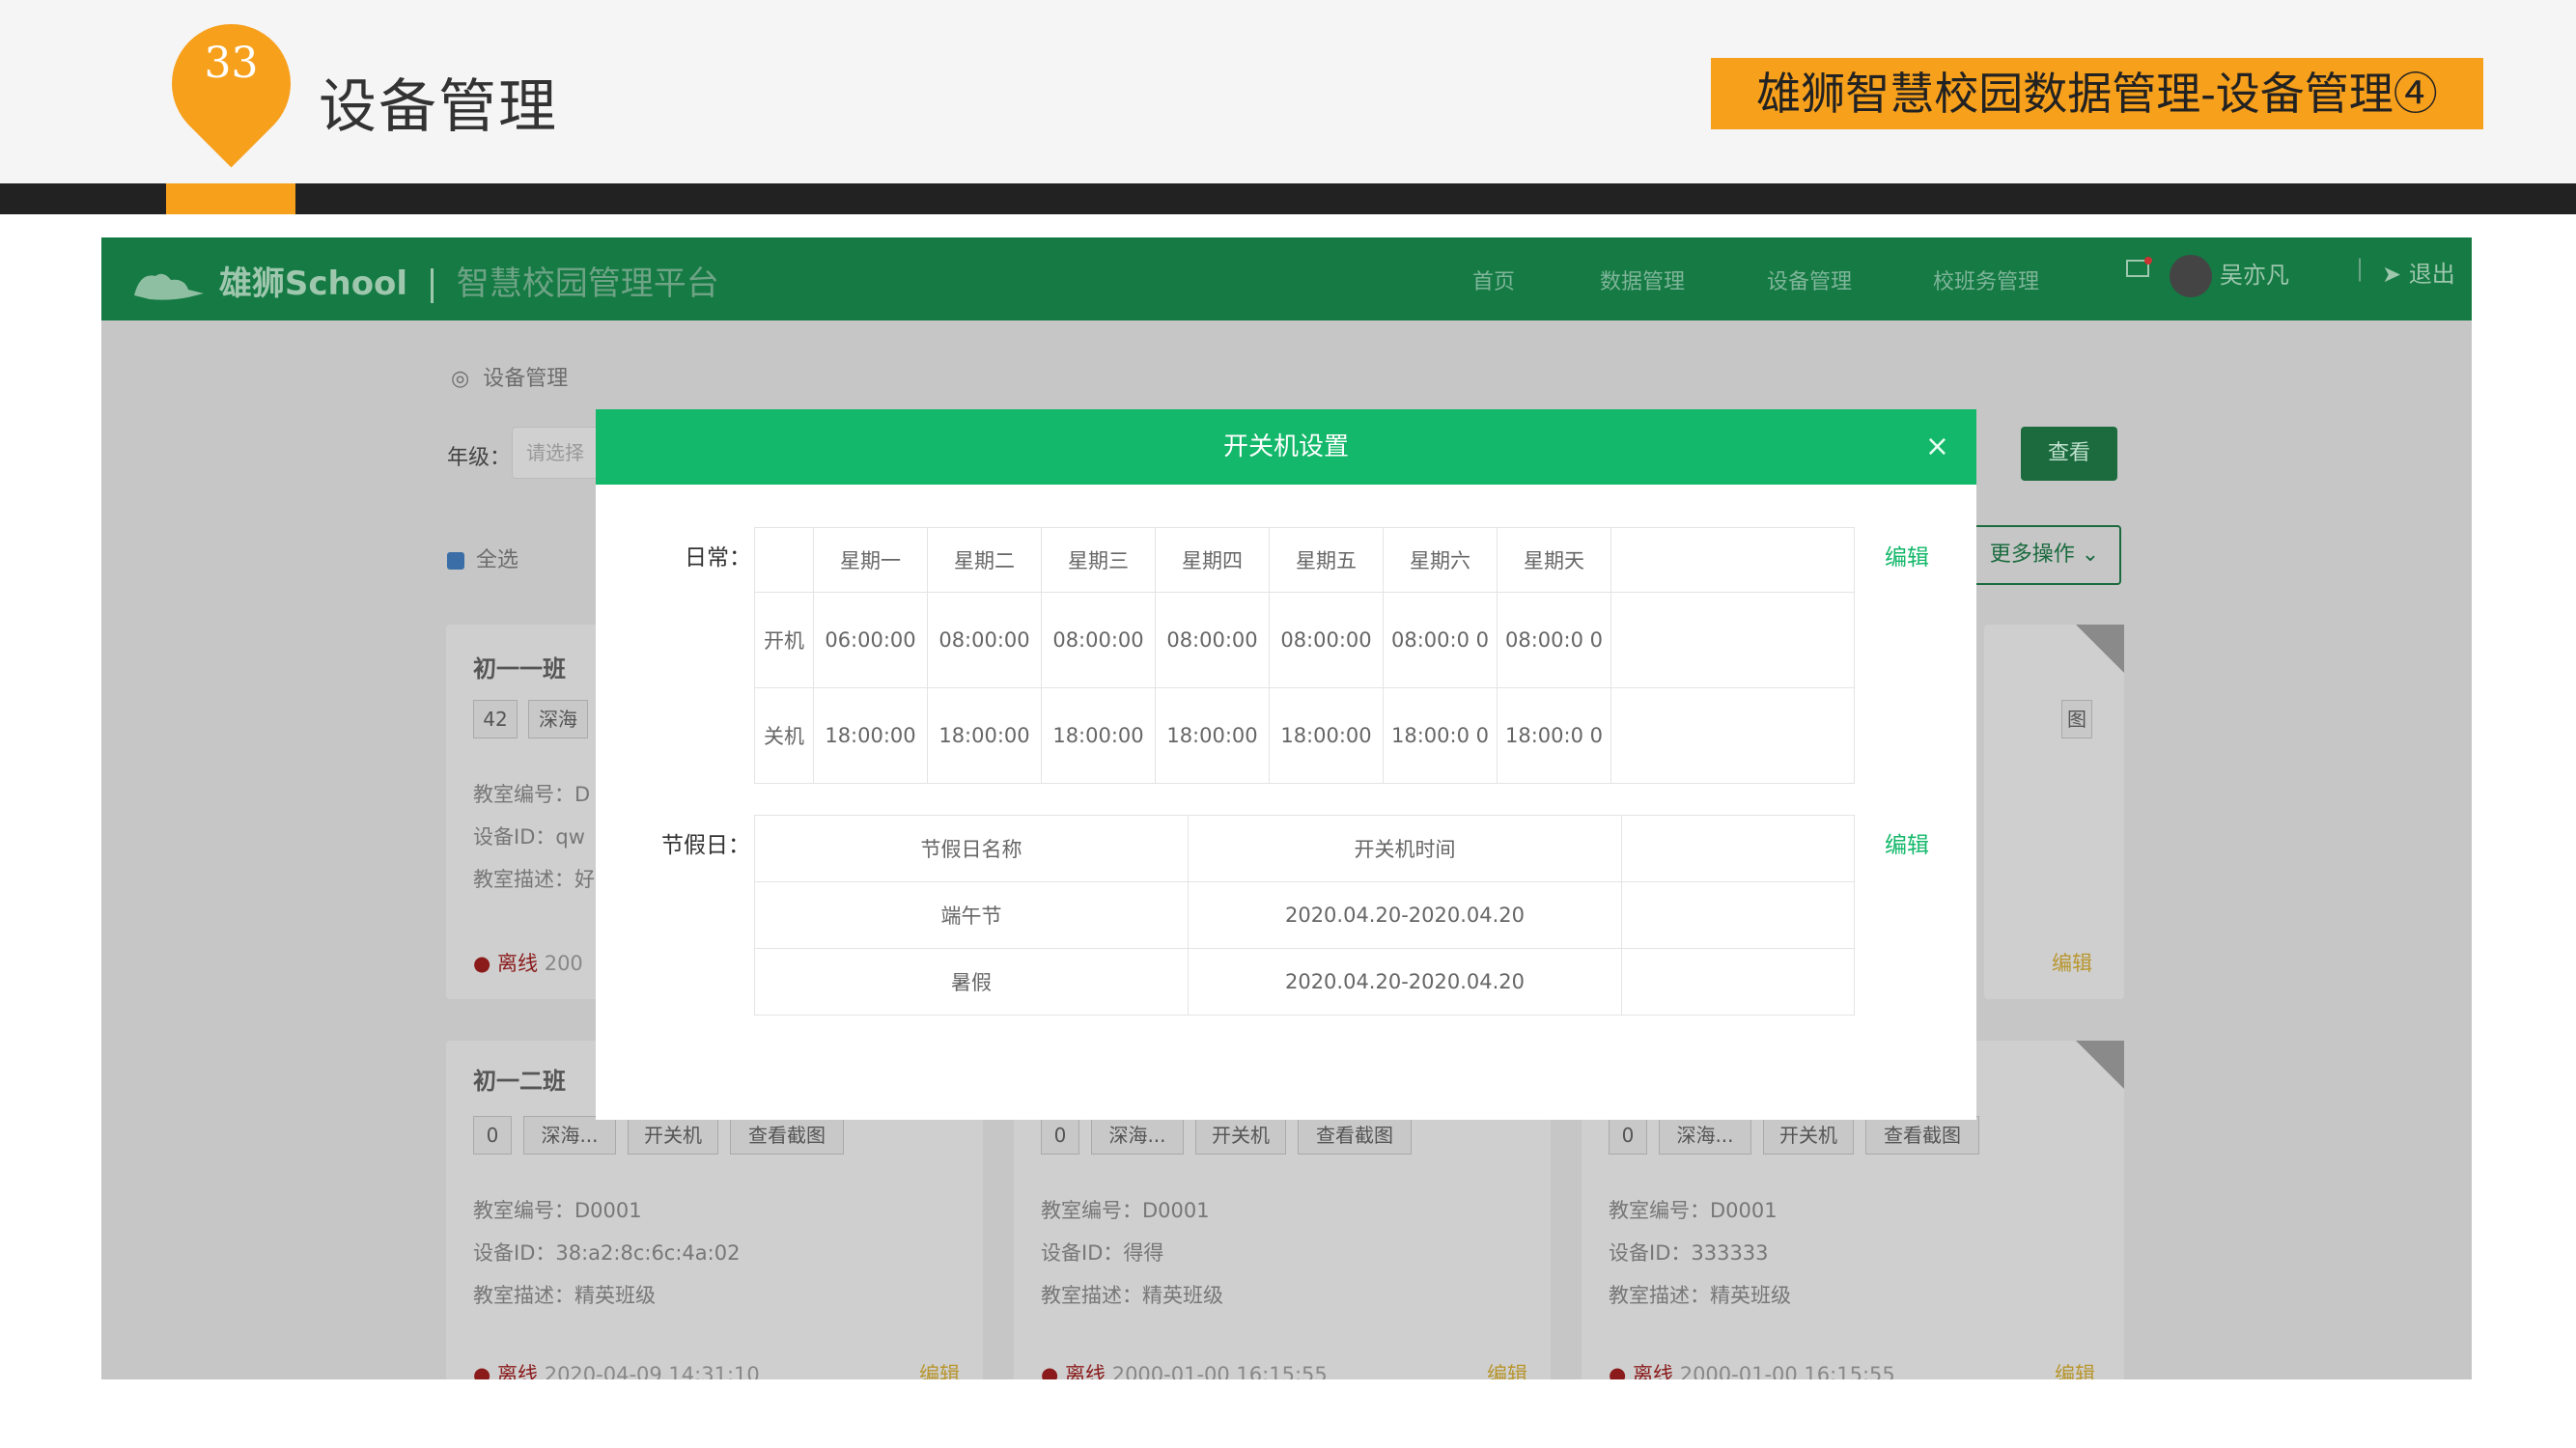 The image size is (2576, 1448). What do you see at coordinates (1810, 280) in the screenshot?
I see `nav-item-devices: 设备管理` at bounding box center [1810, 280].